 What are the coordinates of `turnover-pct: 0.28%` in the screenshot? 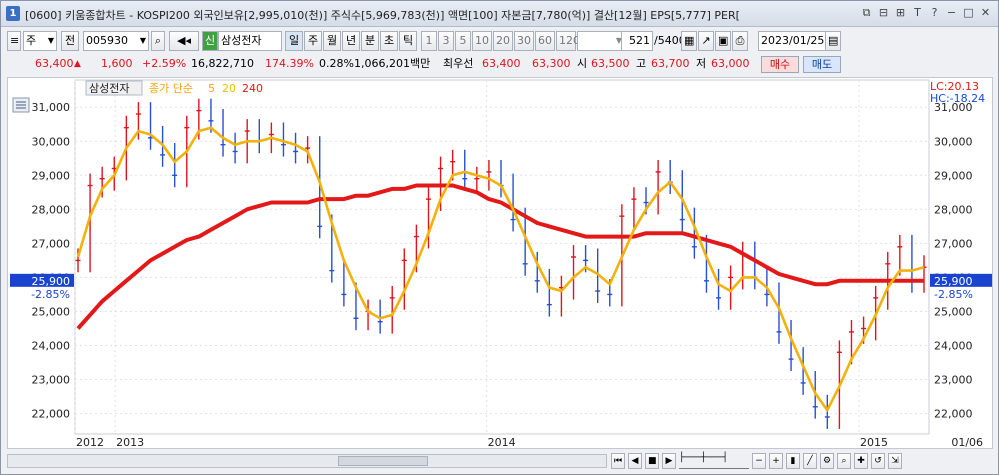 It's located at (336, 63).